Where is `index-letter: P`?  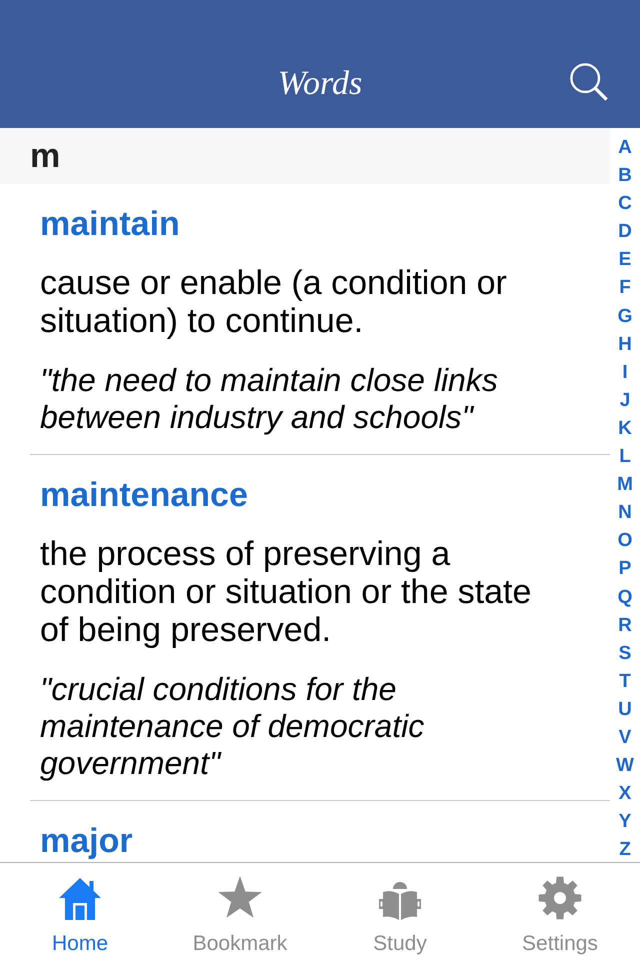 index-letter: P is located at coordinates (625, 569).